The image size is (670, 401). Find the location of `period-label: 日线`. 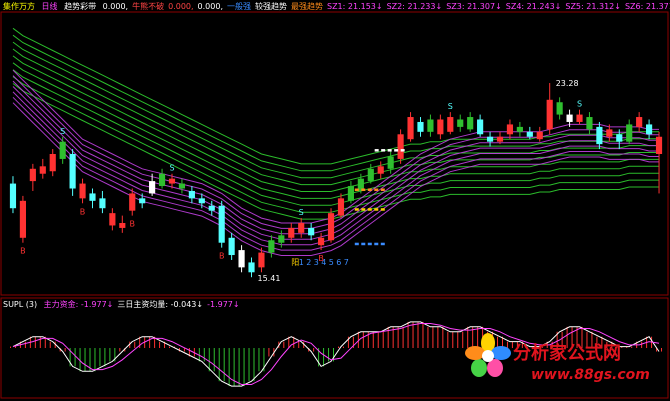

period-label: 日线 is located at coordinates (49, 6).